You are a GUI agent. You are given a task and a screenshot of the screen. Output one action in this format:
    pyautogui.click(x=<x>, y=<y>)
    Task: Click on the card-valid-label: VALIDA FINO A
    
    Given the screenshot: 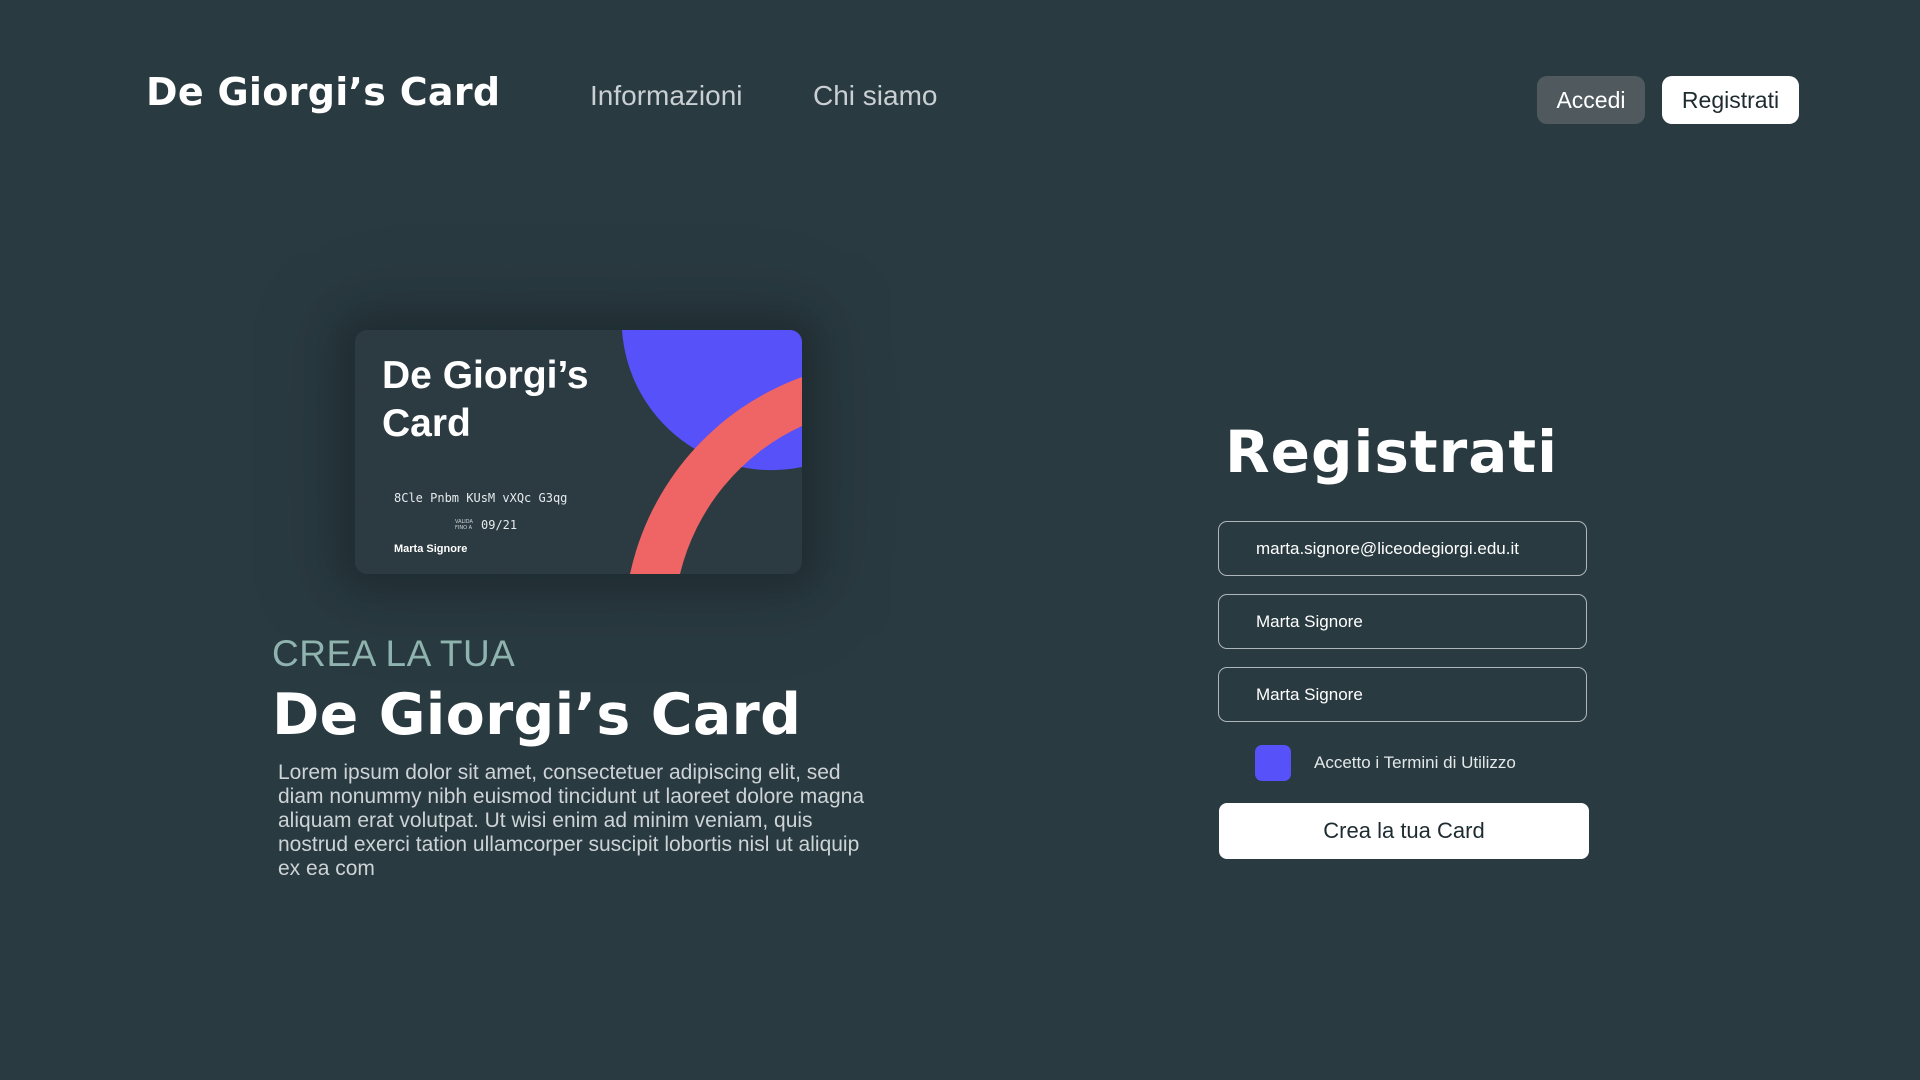 What is the action you would take?
    pyautogui.click(x=464, y=525)
    